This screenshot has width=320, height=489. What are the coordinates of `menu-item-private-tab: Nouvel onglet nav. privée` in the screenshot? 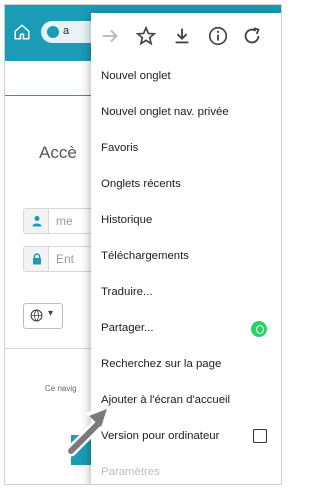 It's located at (186, 113).